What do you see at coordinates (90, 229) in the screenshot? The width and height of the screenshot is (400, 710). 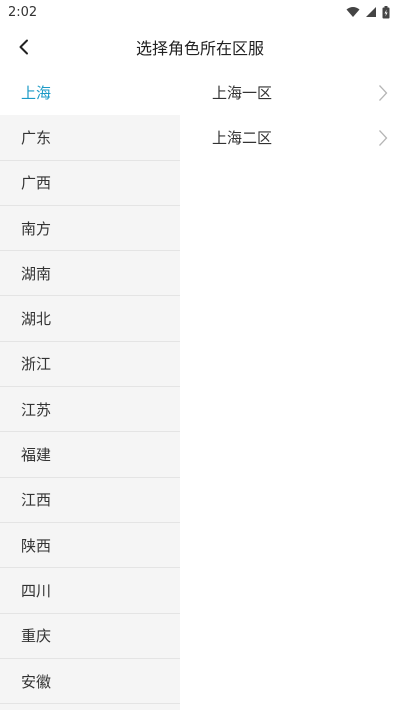 I see `region-item: 南方` at bounding box center [90, 229].